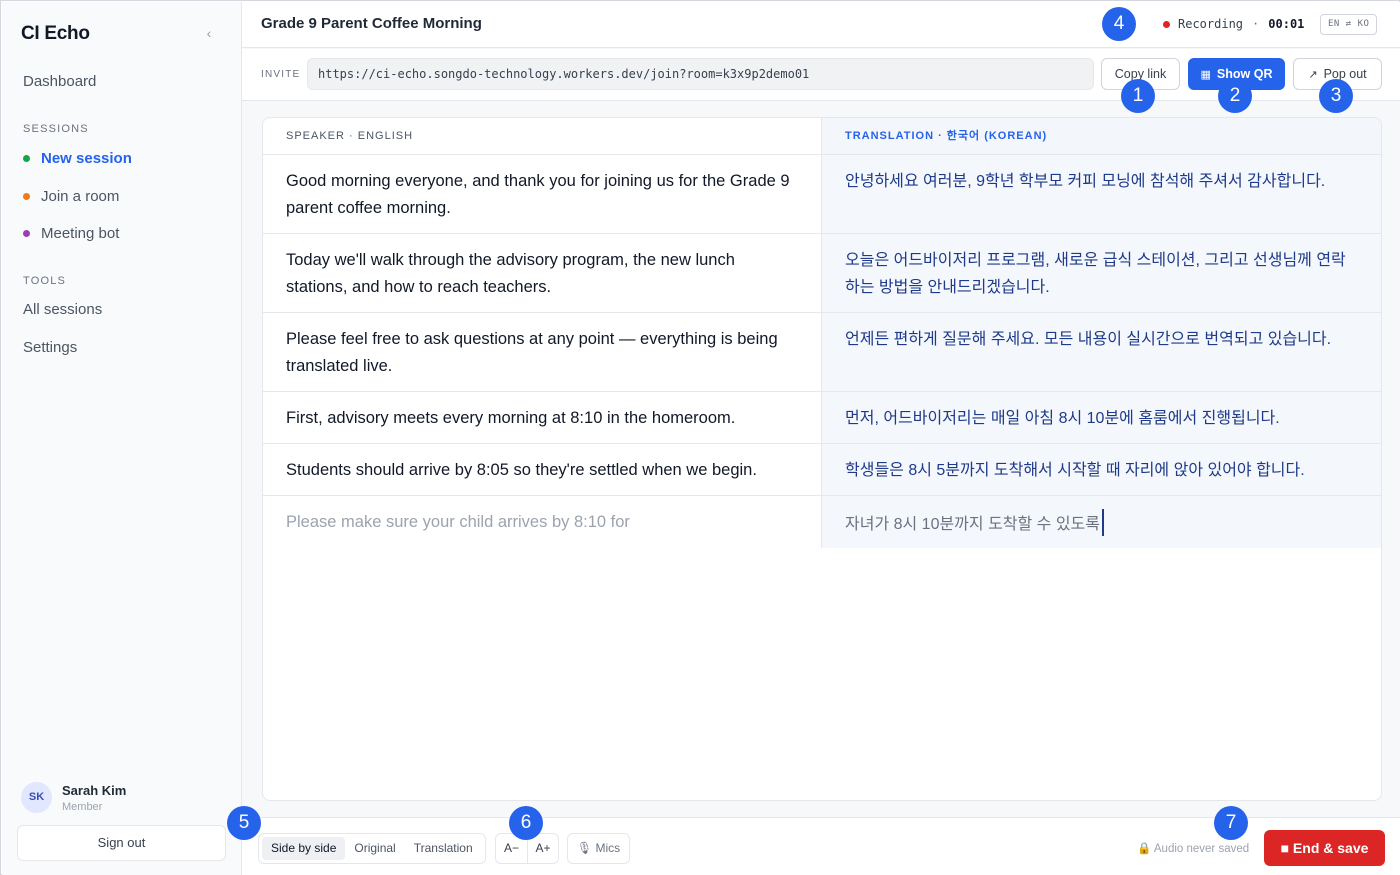  What do you see at coordinates (1101, 194) in the screenshot?
I see `translated-text: 안녕하세요 여러분, 9학년 학부모 커피 모닝에 참석해 주셔서 감사합니다.` at bounding box center [1101, 194].